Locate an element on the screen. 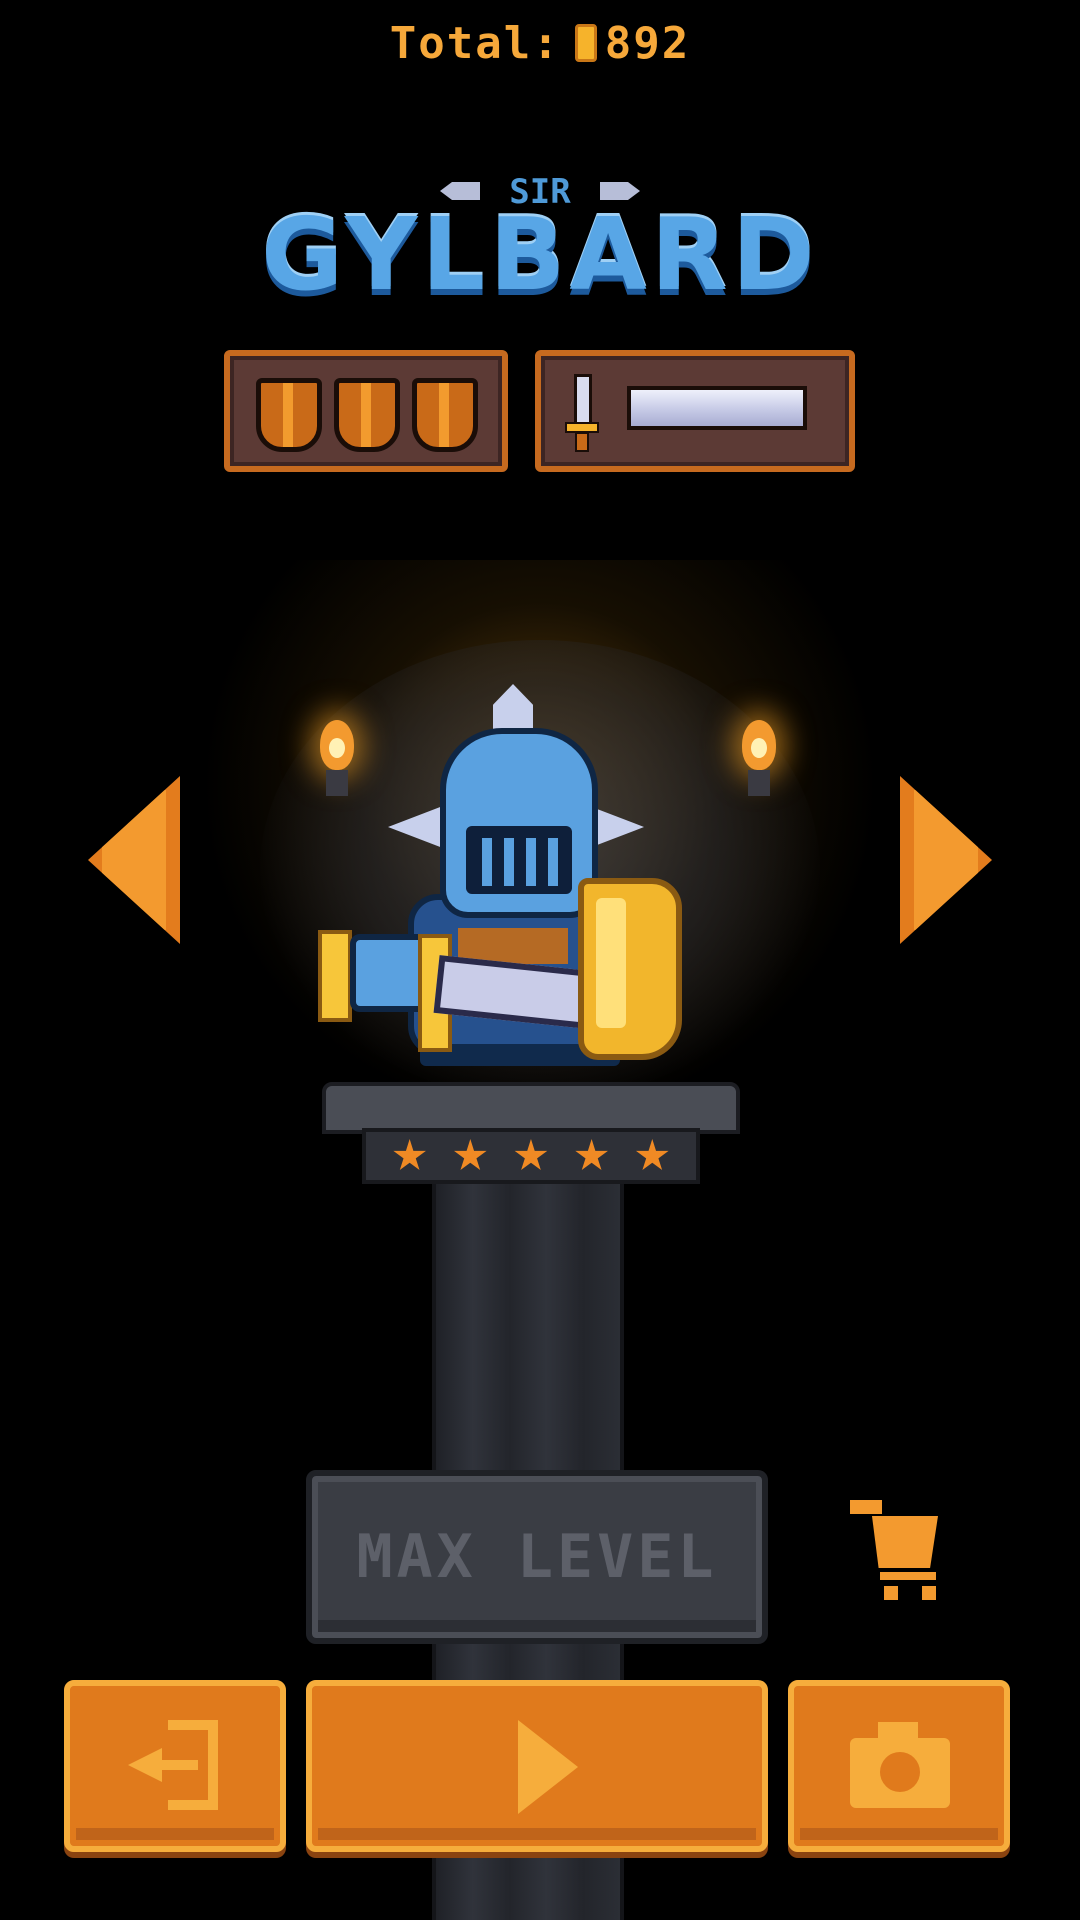 This screenshot has width=1080, height=1920. defense-panel is located at coordinates (366, 411).